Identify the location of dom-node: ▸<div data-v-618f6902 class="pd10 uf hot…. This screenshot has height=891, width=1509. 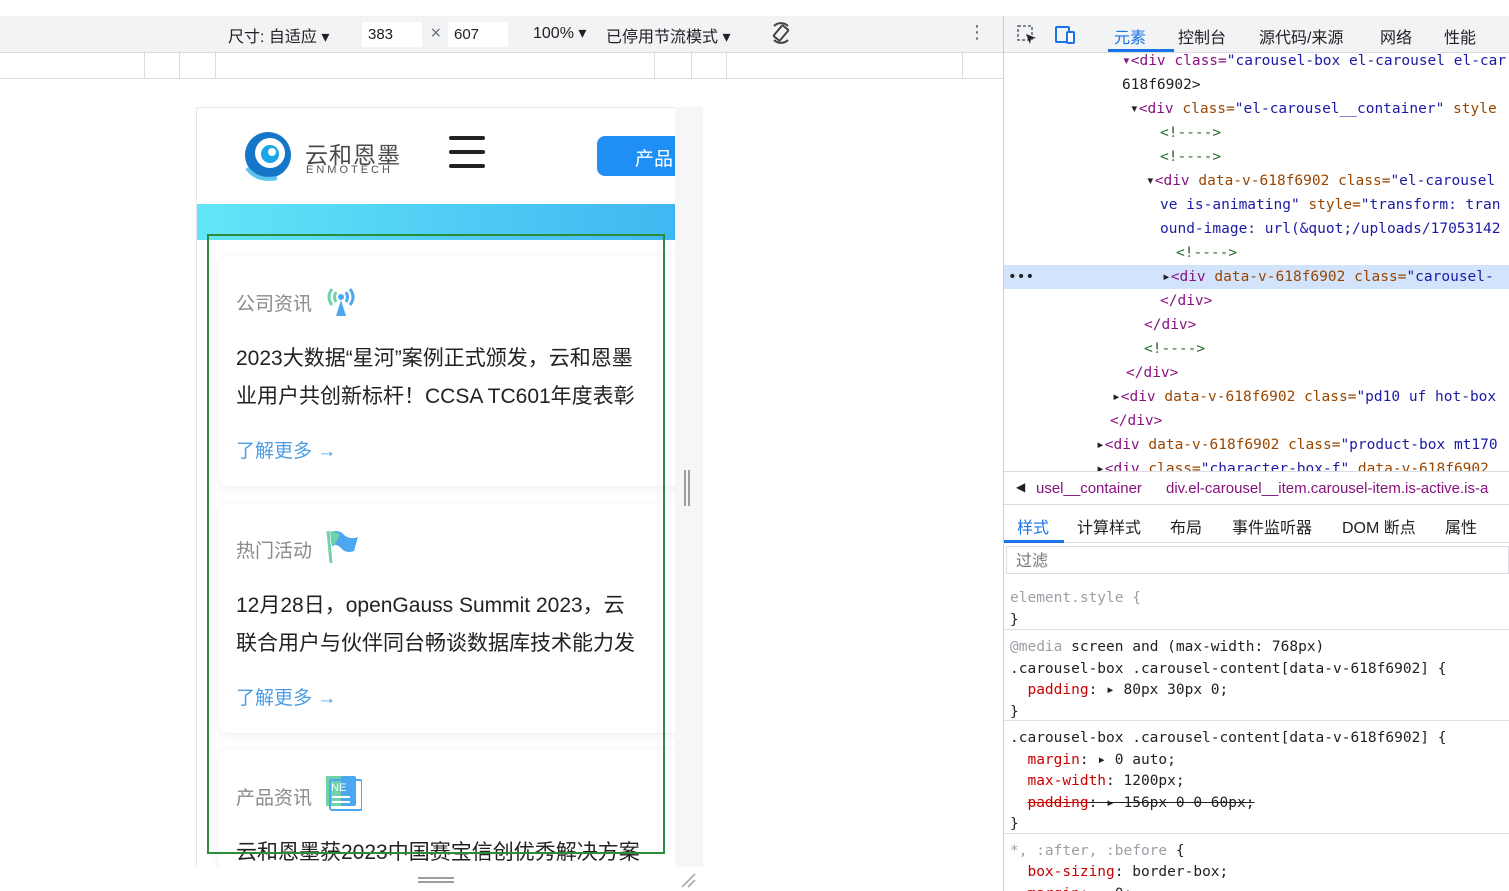
(1304, 397).